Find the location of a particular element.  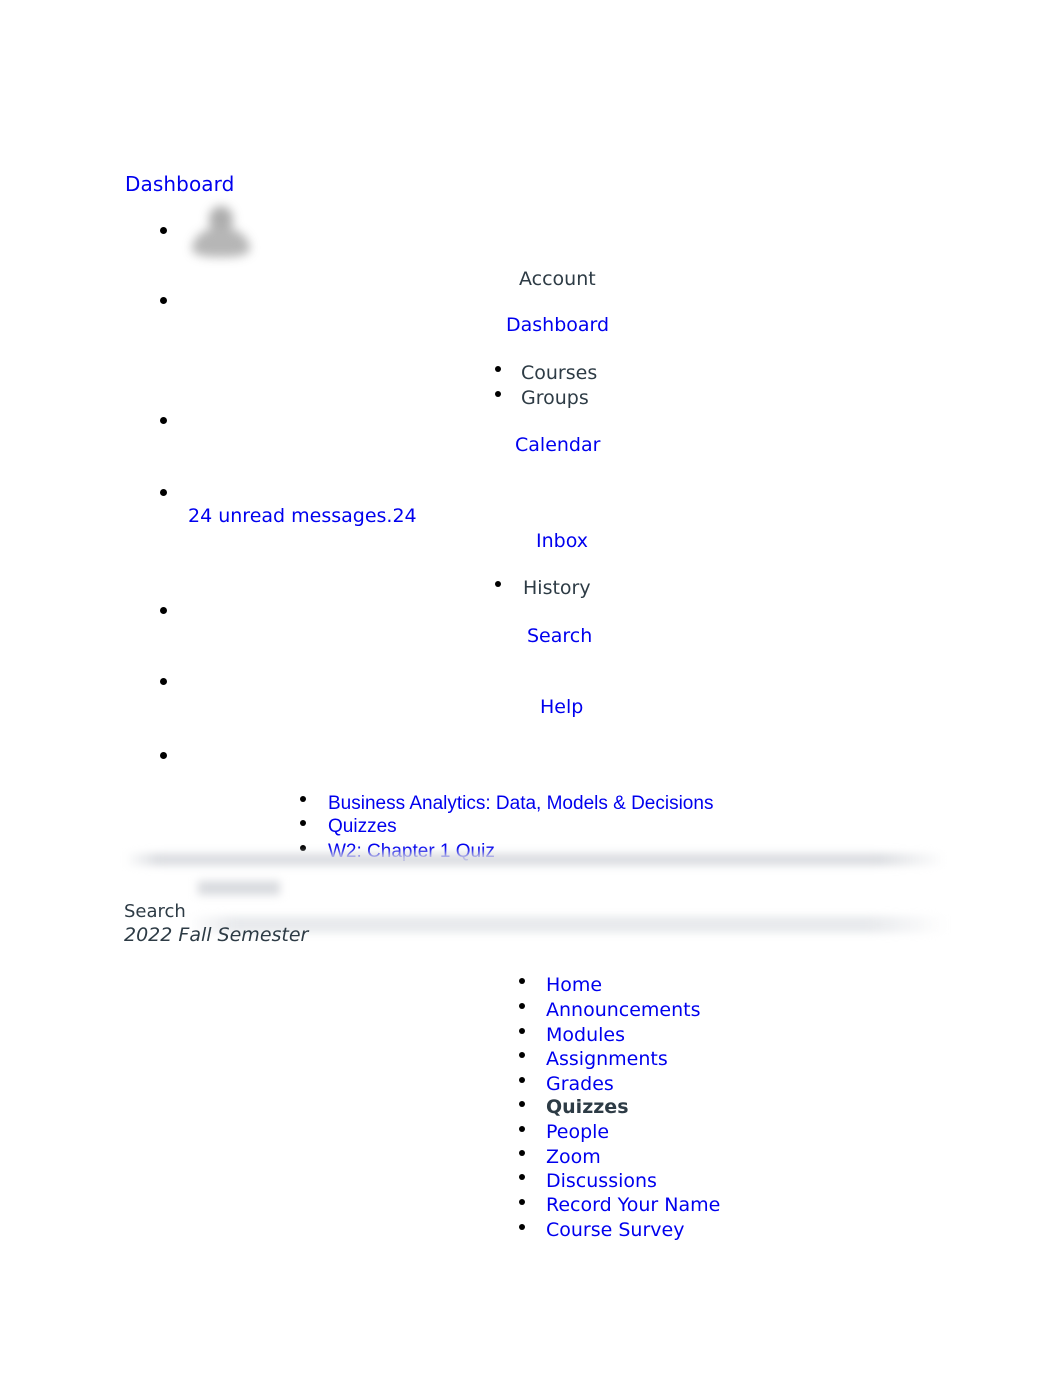

global-nav-inbox-link: Inbox is located at coordinates (562, 541).